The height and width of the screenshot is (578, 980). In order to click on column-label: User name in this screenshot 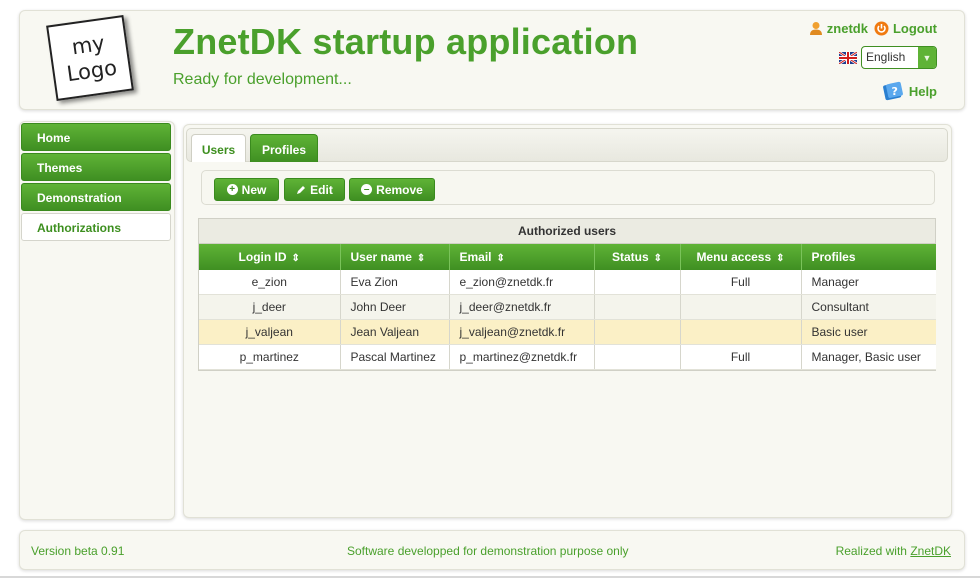, I will do `click(381, 257)`.